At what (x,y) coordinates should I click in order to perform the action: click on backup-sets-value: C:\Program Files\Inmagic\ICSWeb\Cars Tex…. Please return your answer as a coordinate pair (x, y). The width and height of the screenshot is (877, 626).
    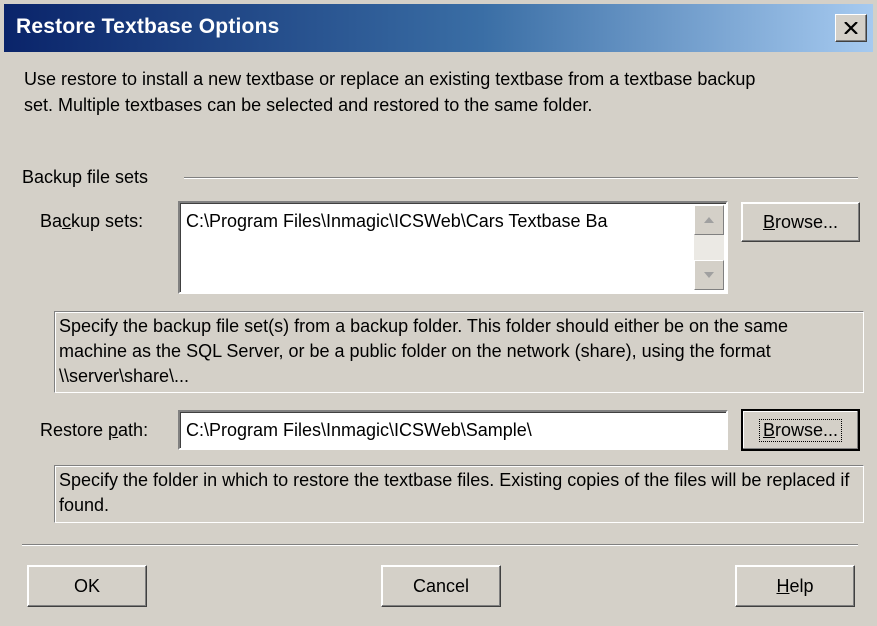
    Looking at the image, I should click on (397, 221).